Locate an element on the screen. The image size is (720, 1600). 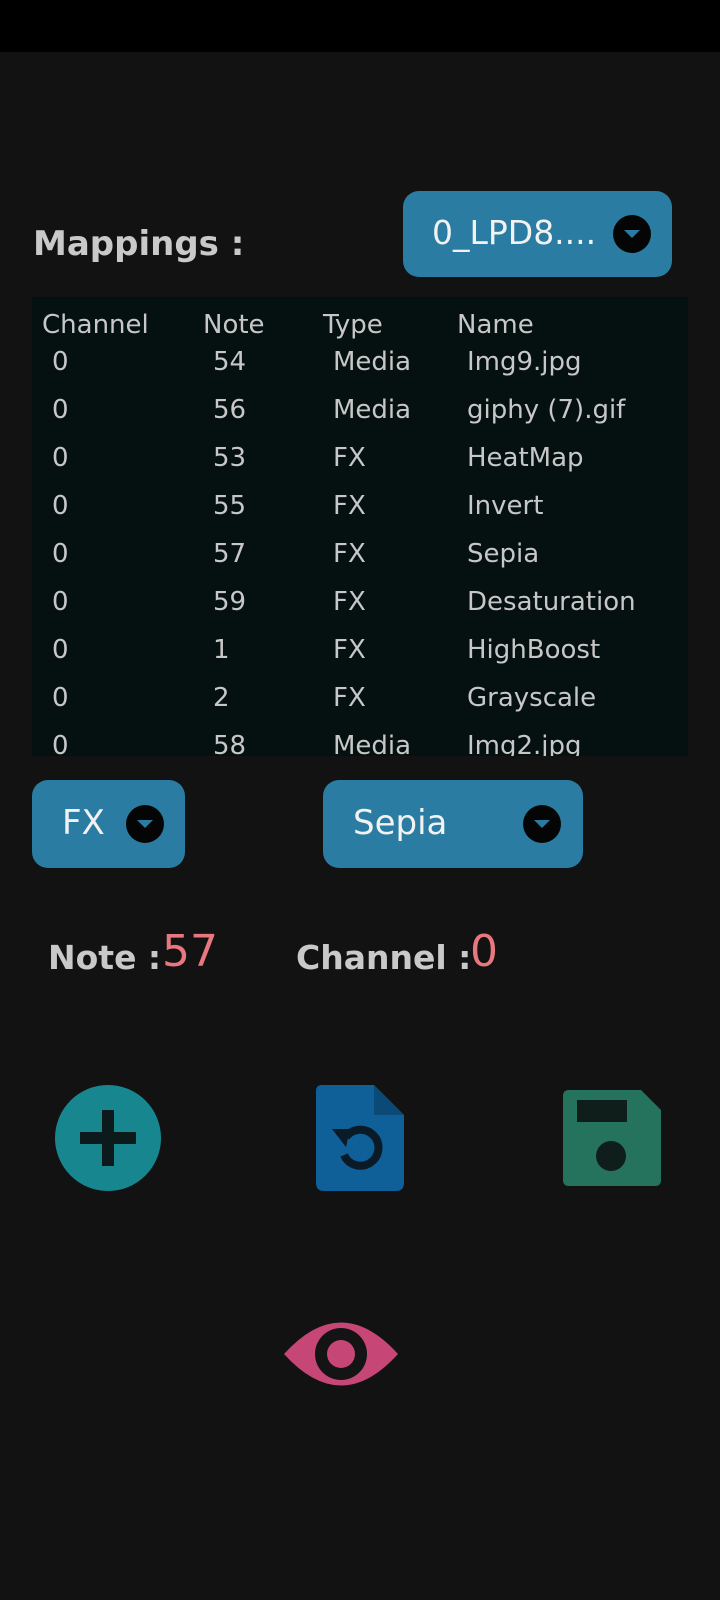
cell-note: 57 is located at coordinates (230, 554).